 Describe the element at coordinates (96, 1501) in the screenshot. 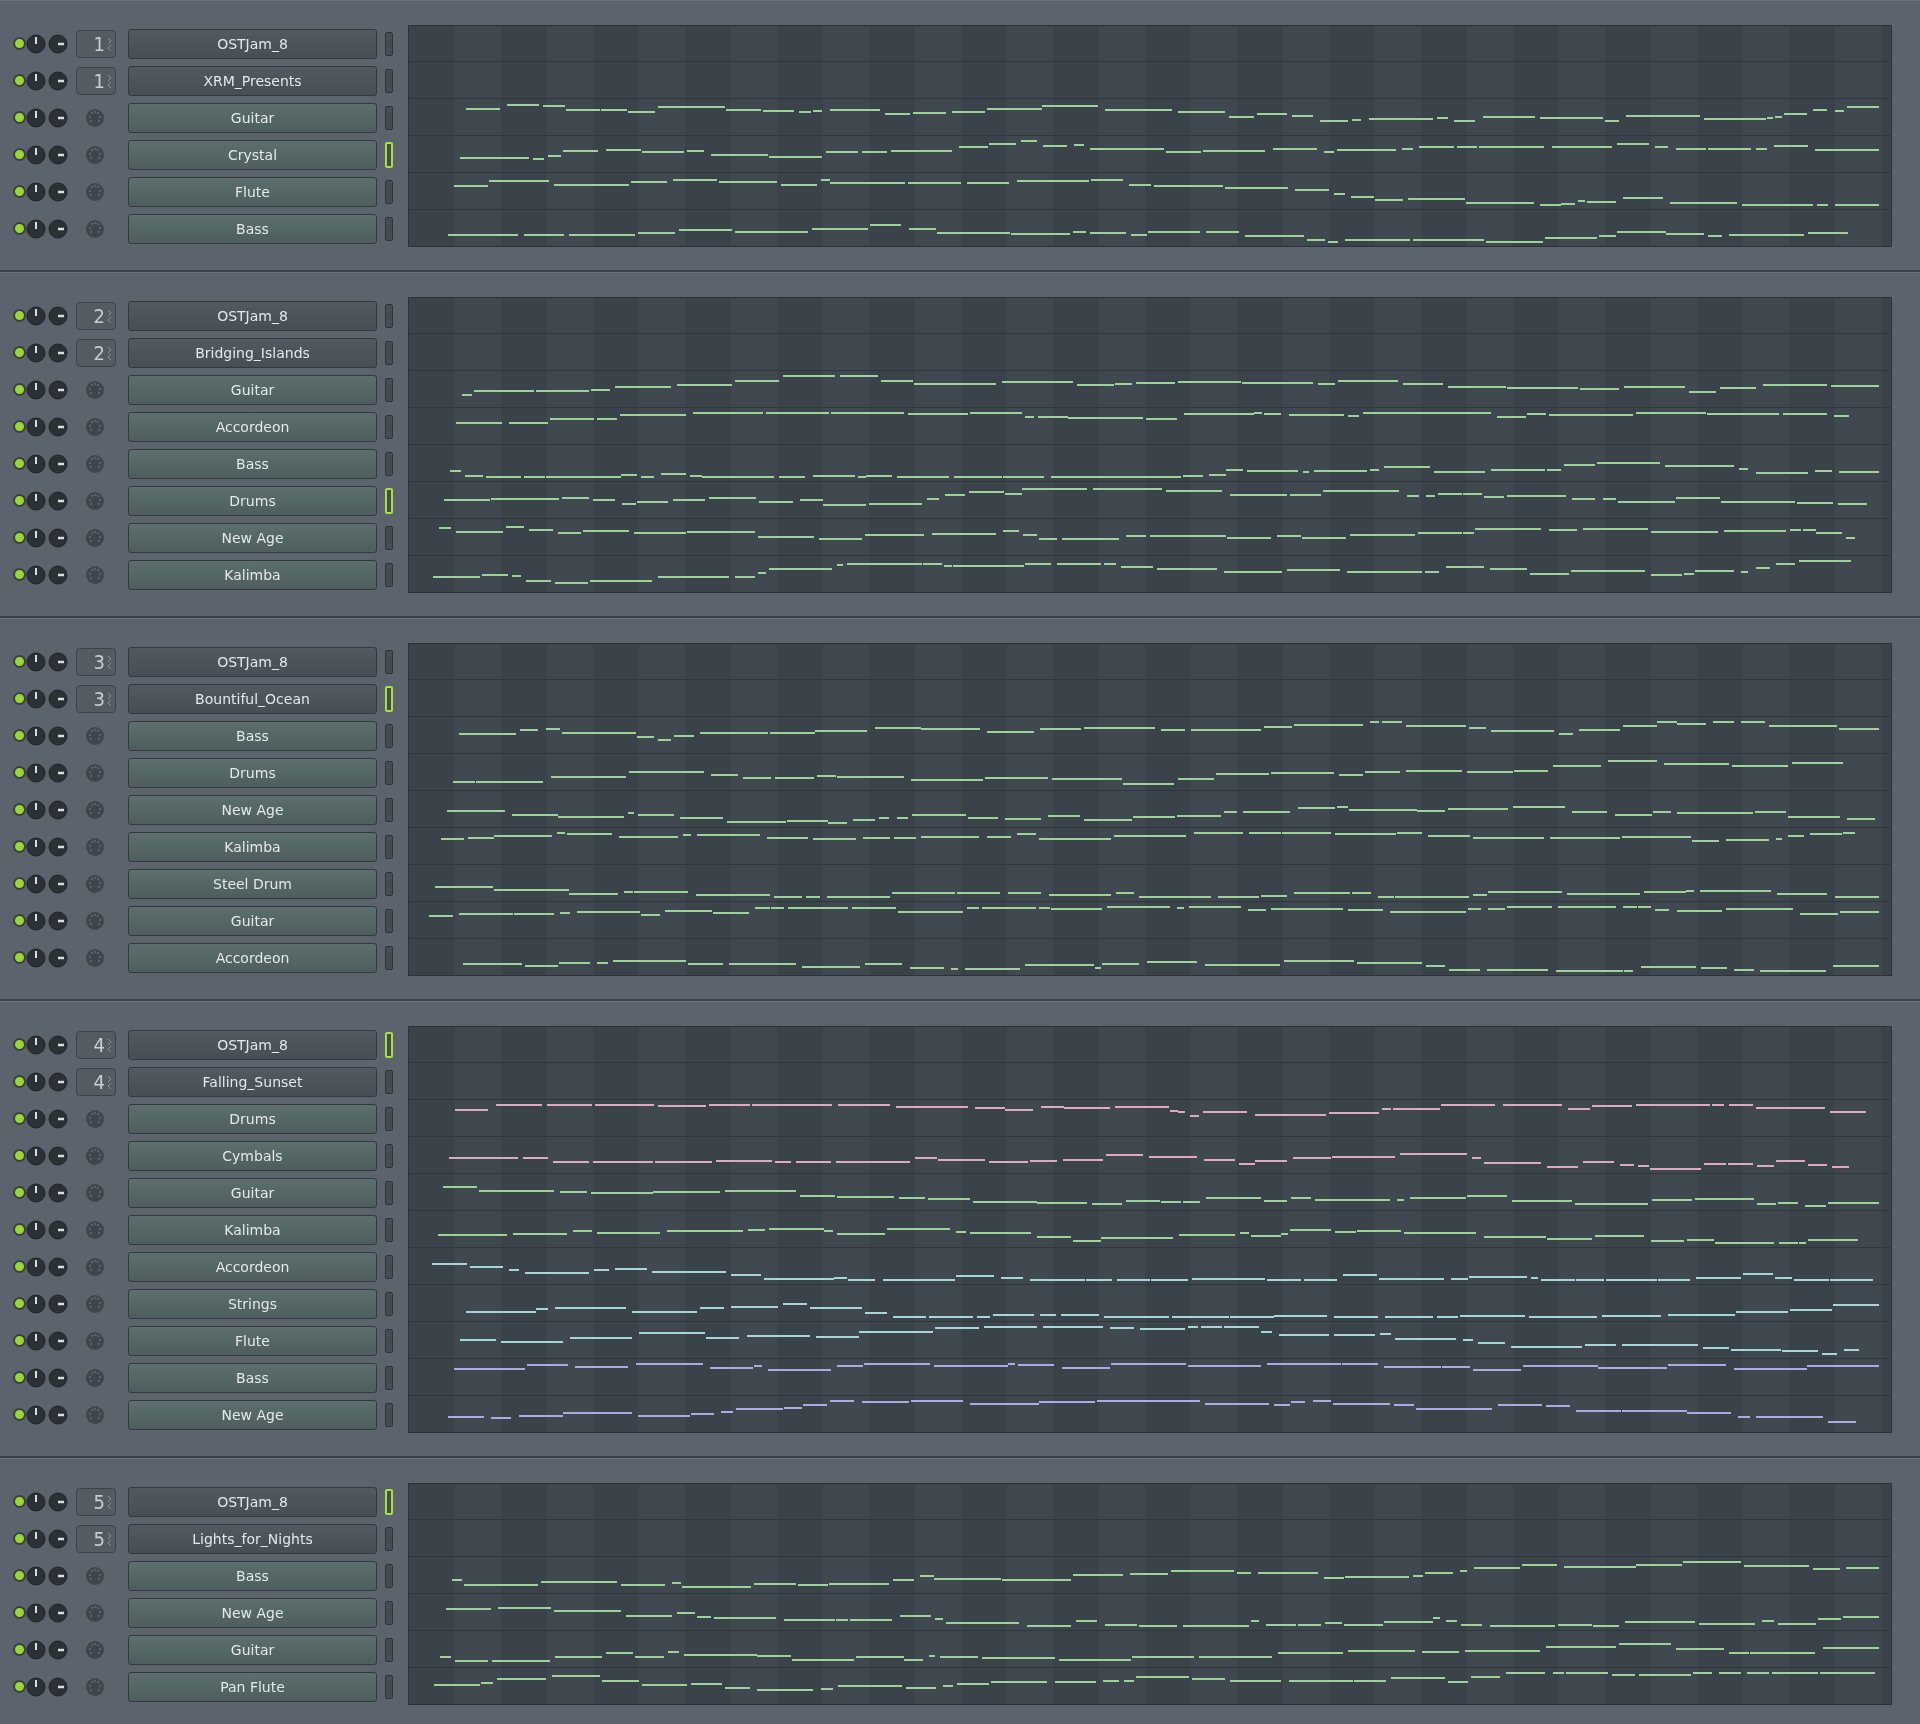

I see `pattern-number-field: 5` at that location.